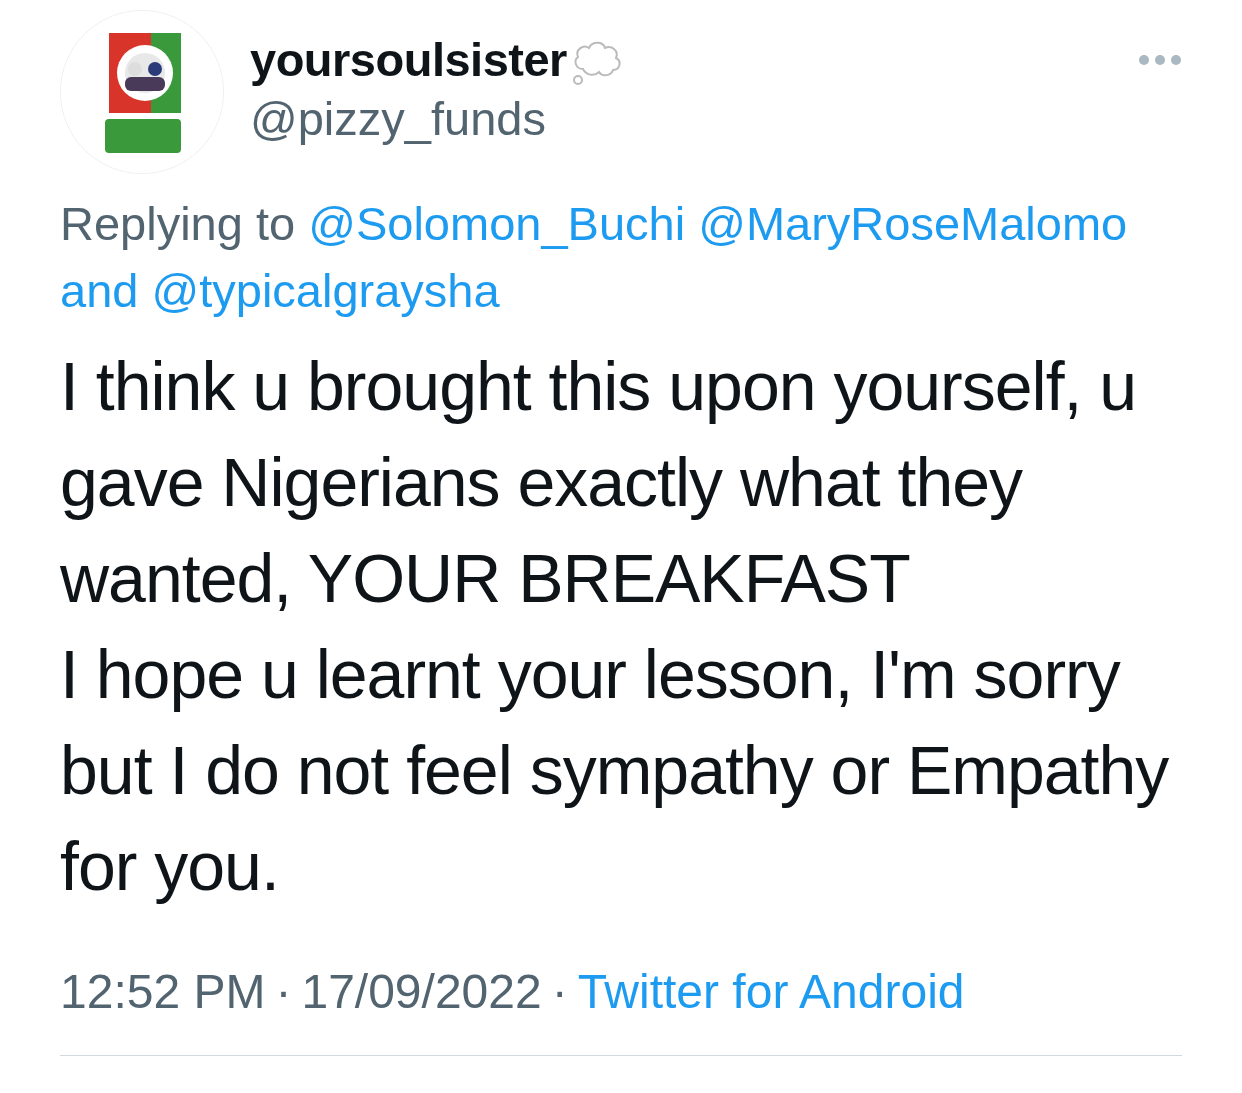 The image size is (1242, 1093). What do you see at coordinates (497, 223) in the screenshot?
I see `mention-link: @Solomon_Buchi` at bounding box center [497, 223].